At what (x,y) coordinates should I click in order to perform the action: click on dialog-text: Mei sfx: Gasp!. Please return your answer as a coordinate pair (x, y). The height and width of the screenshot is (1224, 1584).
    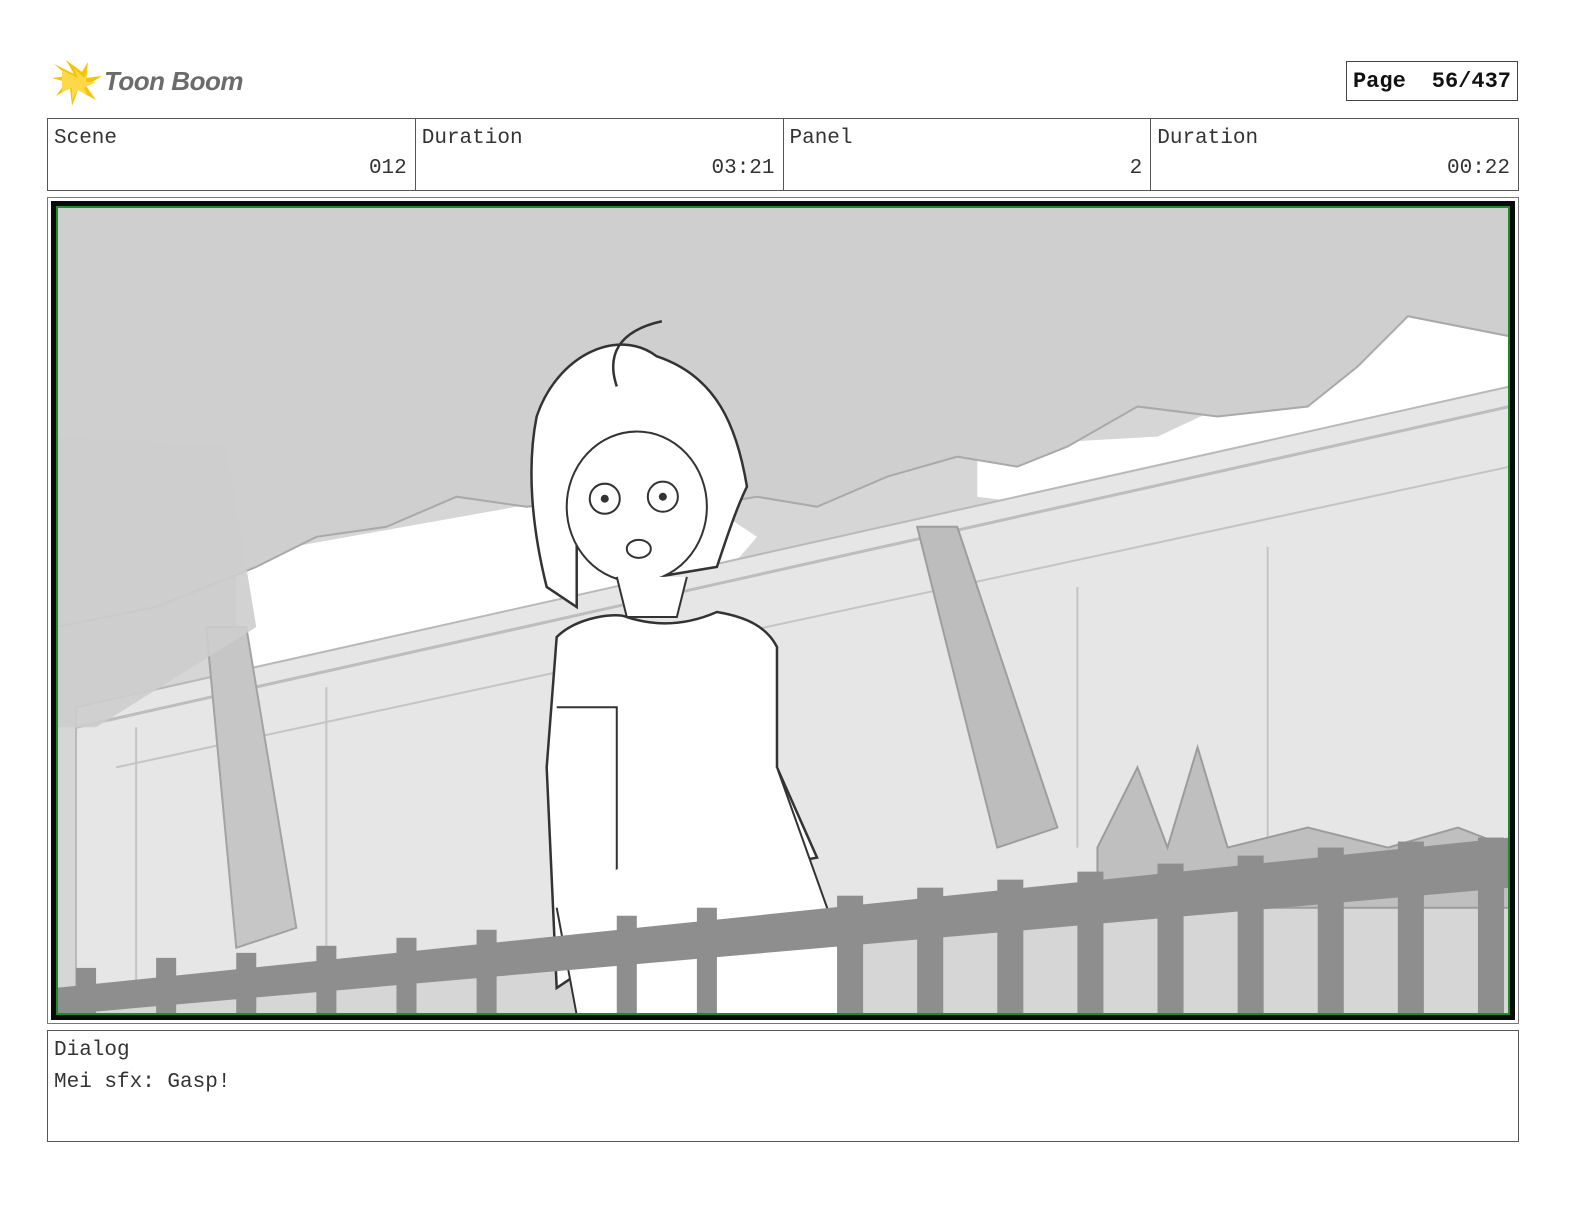
    Looking at the image, I should click on (142, 1082).